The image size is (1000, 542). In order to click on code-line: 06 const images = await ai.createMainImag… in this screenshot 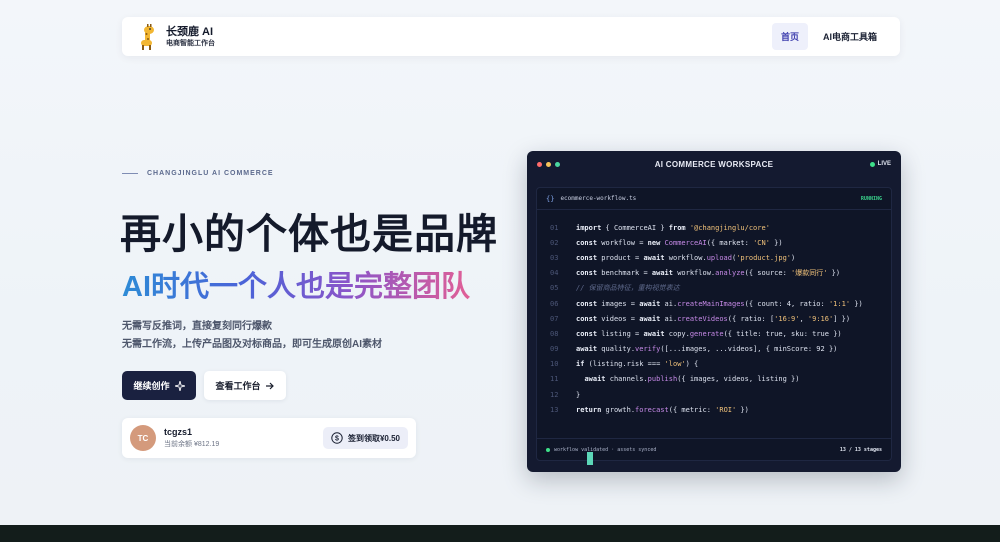, I will do `click(706, 303)`.